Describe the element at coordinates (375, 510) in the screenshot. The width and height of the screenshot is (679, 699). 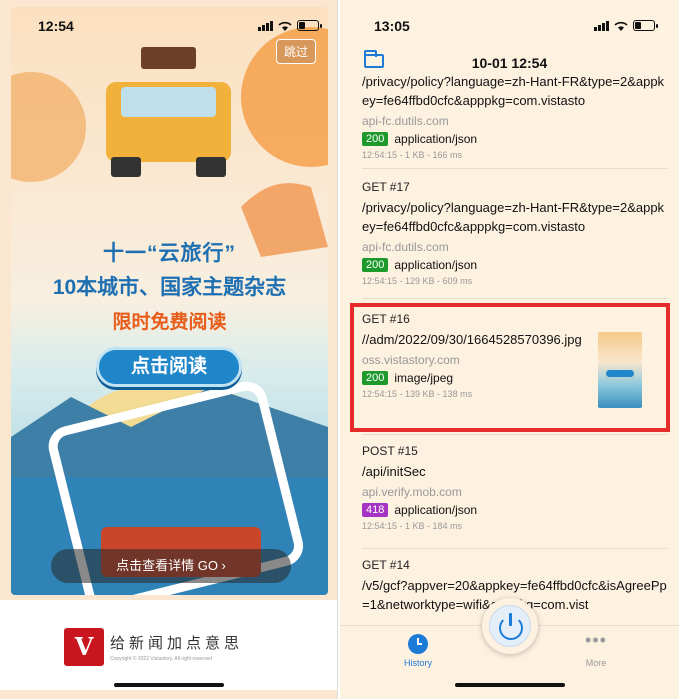
I see `status-code-badge: 418` at that location.